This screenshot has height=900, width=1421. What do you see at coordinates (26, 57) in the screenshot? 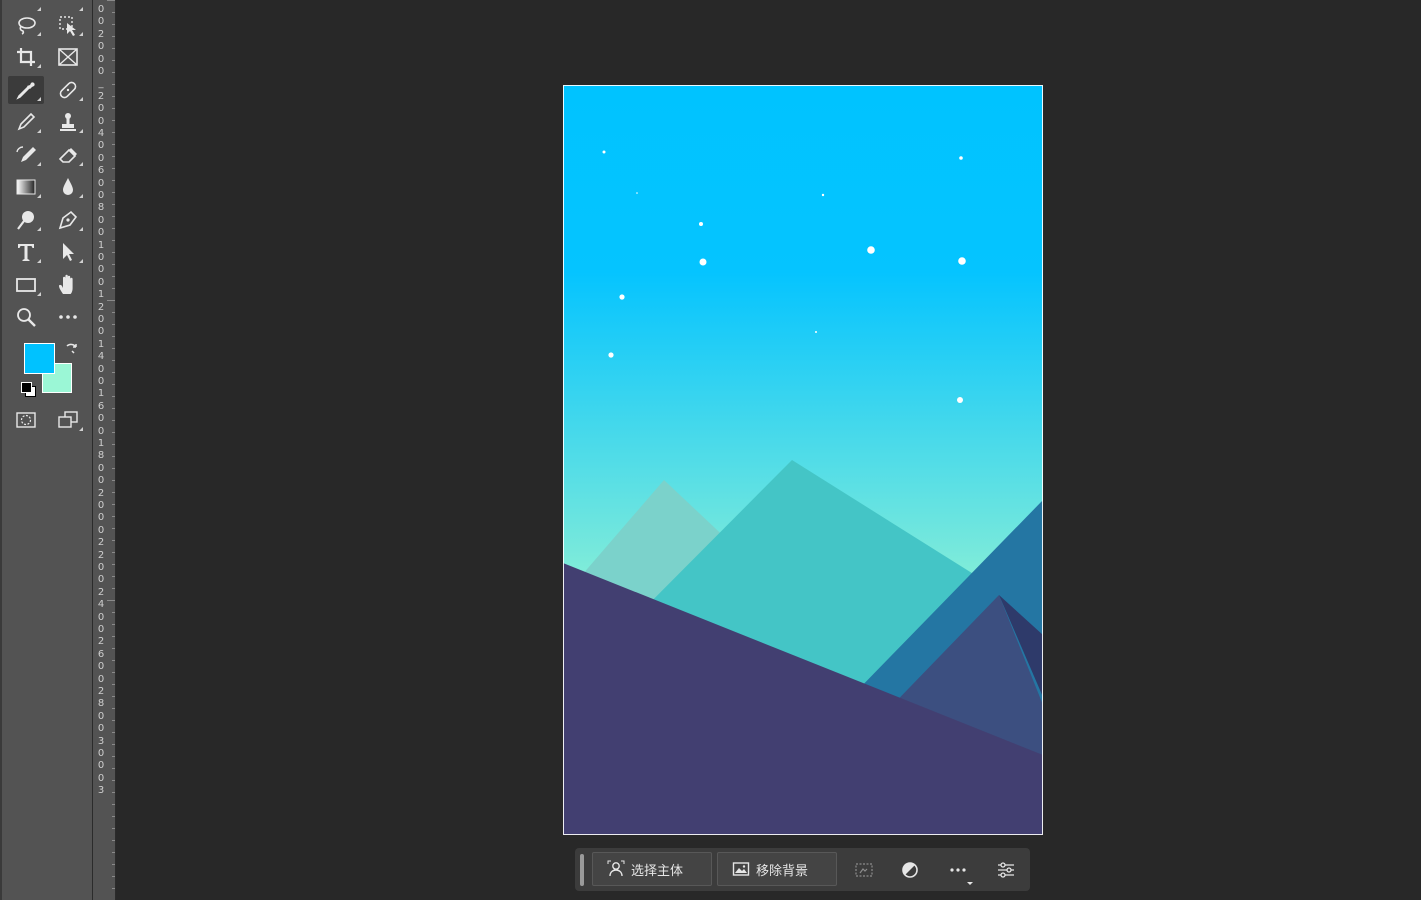
I see `crop-tool` at bounding box center [26, 57].